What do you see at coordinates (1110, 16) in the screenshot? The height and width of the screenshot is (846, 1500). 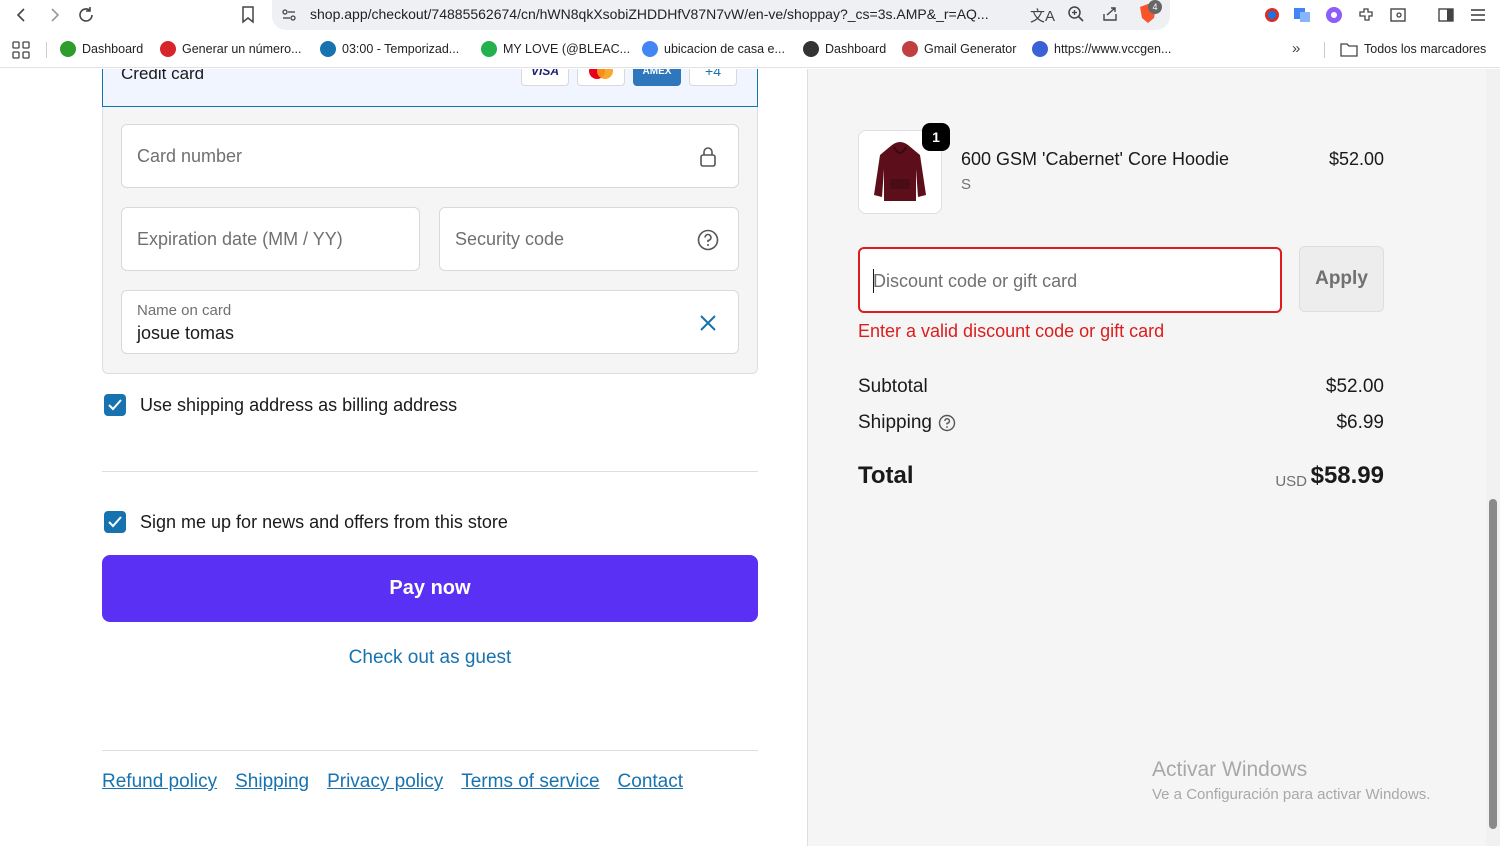 I see `share-icon` at bounding box center [1110, 16].